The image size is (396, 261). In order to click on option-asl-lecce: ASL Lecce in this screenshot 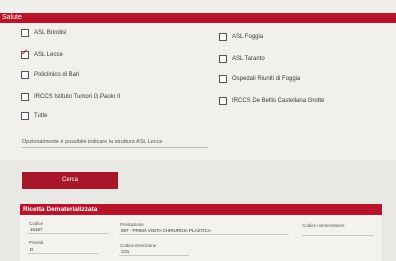, I will do `click(42, 53)`.